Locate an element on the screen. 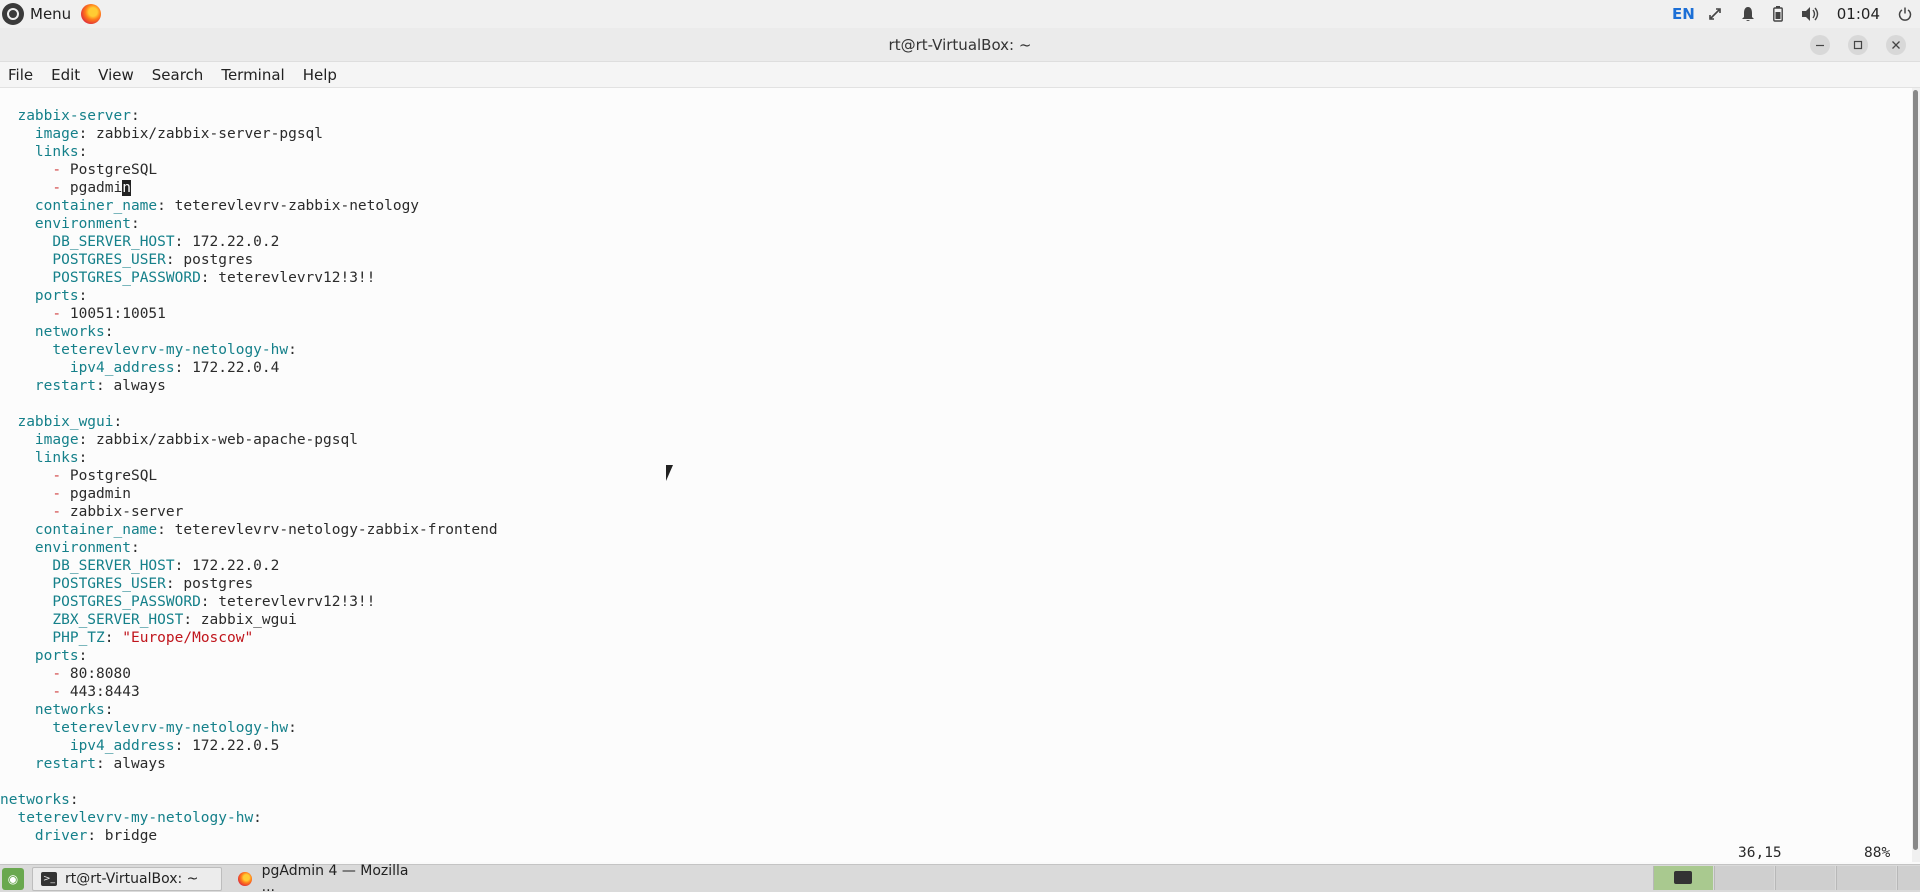 Image resolution: width=1920 pixels, height=892 pixels. minimize-button is located at coordinates (1820, 45).